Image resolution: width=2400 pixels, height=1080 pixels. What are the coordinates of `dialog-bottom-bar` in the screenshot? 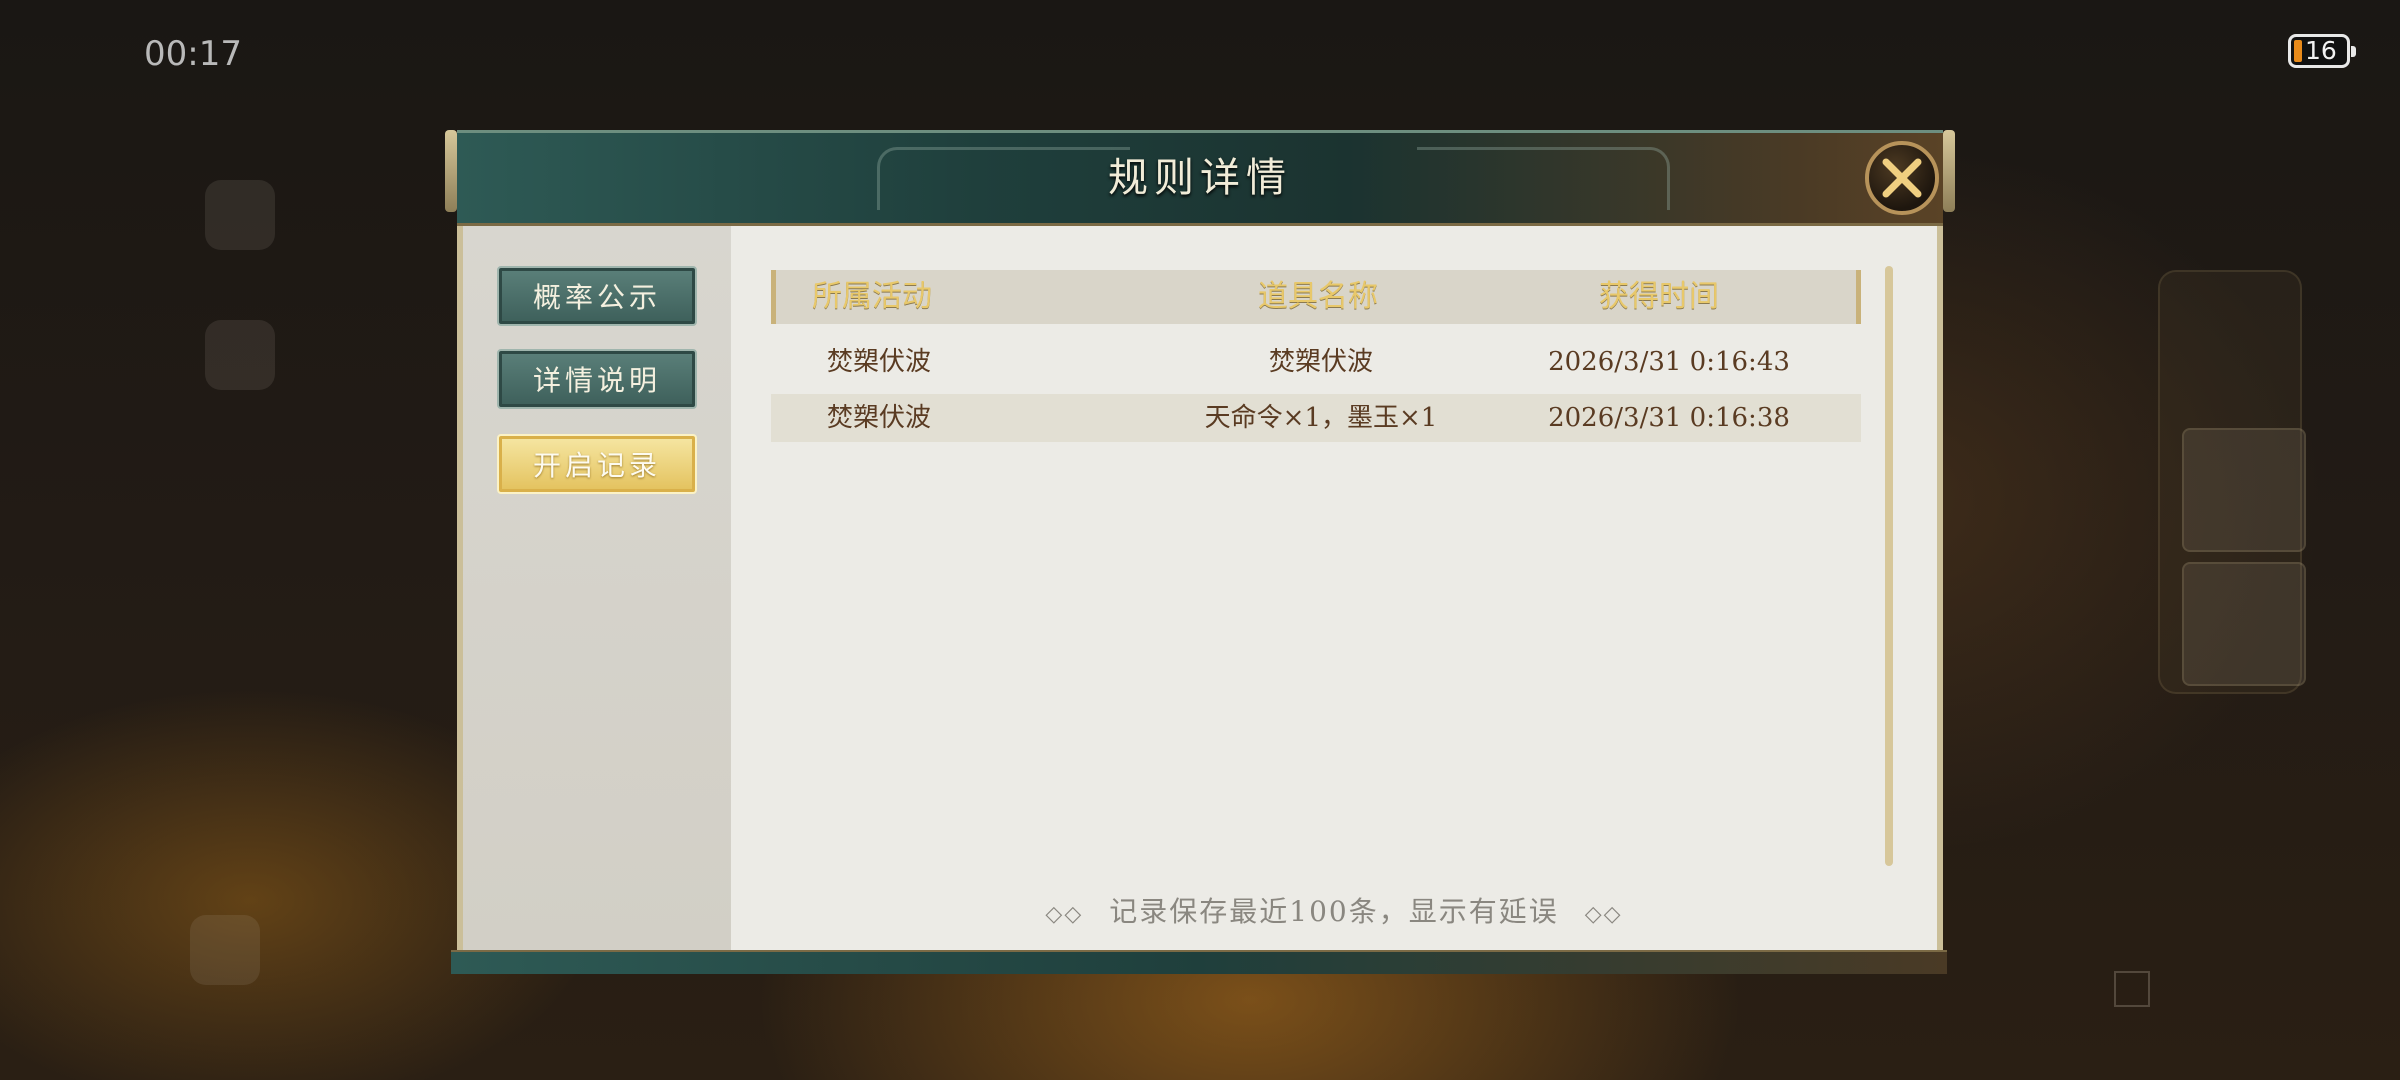 It's located at (1199, 962).